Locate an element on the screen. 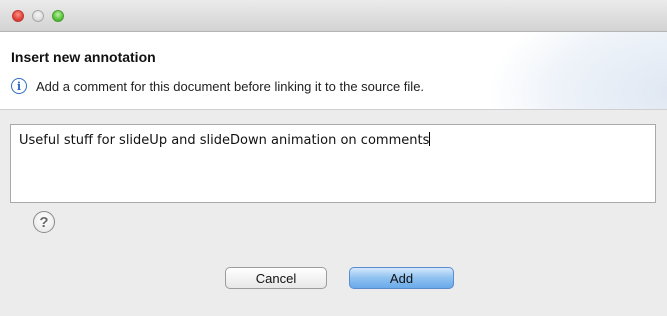  add-button-label: Add is located at coordinates (401, 278).